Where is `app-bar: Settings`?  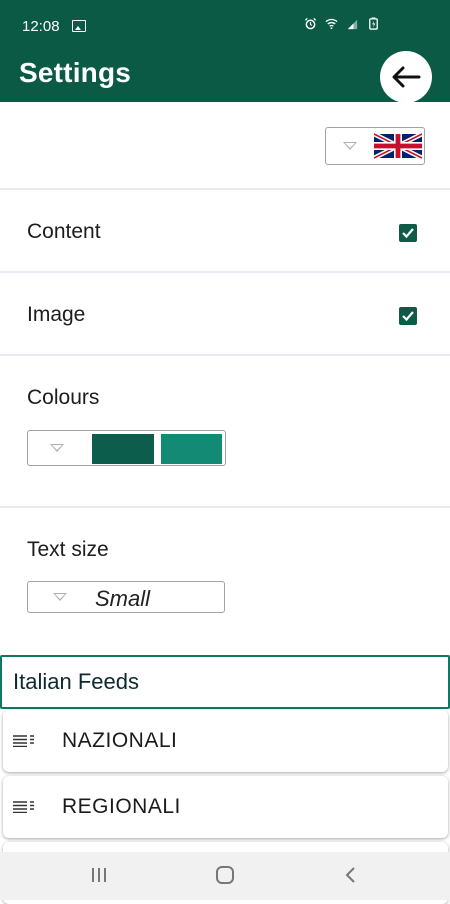 app-bar: Settings is located at coordinates (225, 77).